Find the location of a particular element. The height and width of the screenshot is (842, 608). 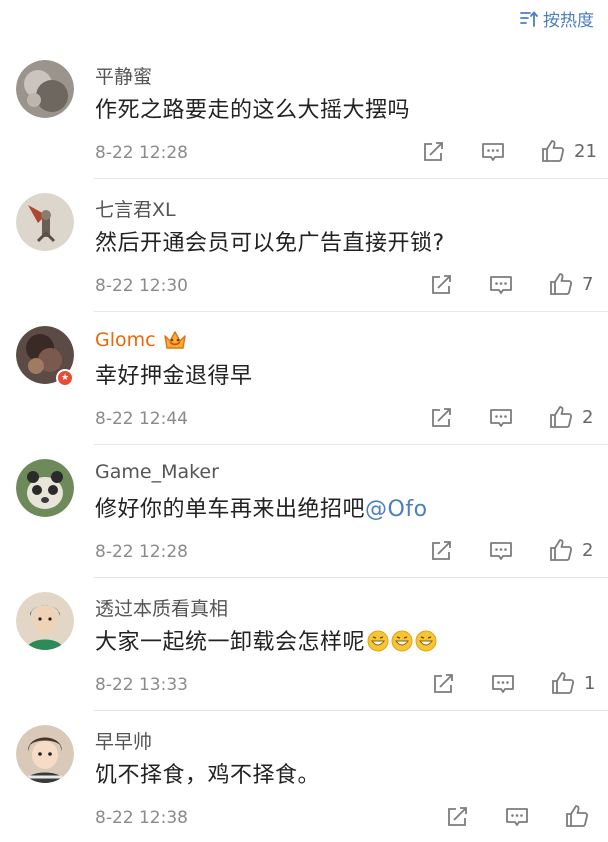

comment-text: 然后开通会员可以免广告直接开锁? is located at coordinates (270, 243).